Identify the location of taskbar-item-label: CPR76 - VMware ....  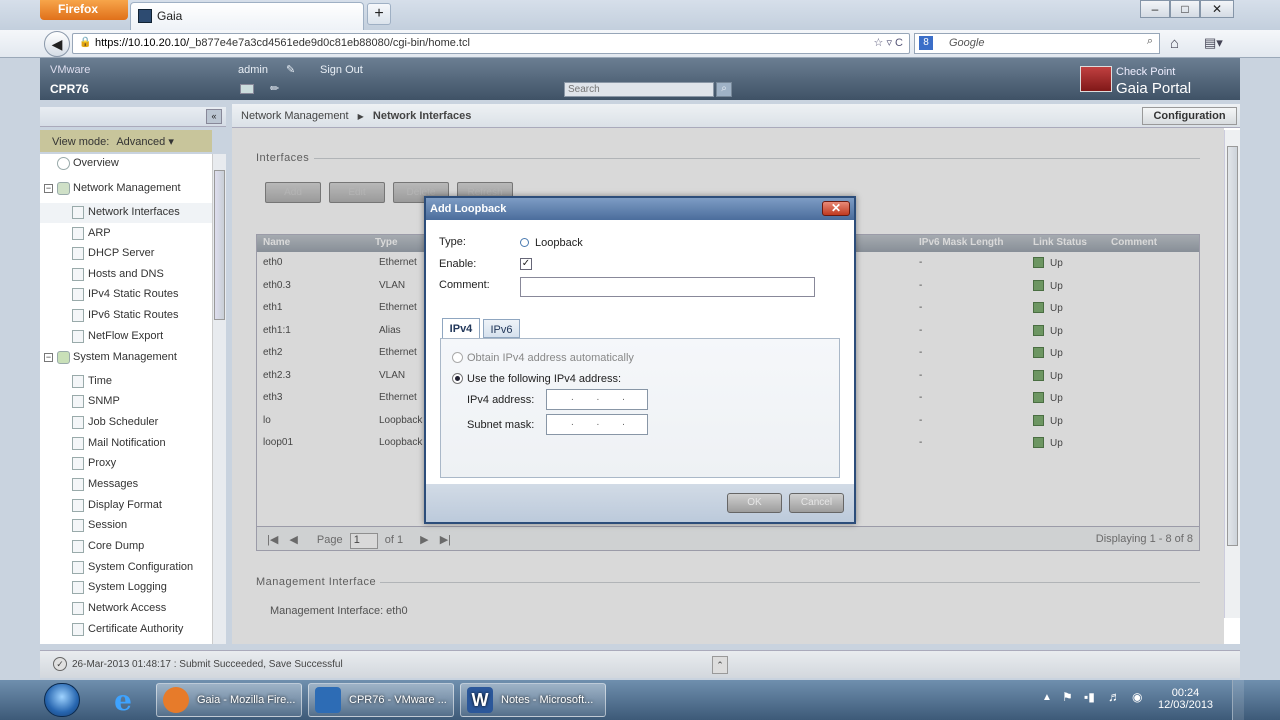
(398, 700).